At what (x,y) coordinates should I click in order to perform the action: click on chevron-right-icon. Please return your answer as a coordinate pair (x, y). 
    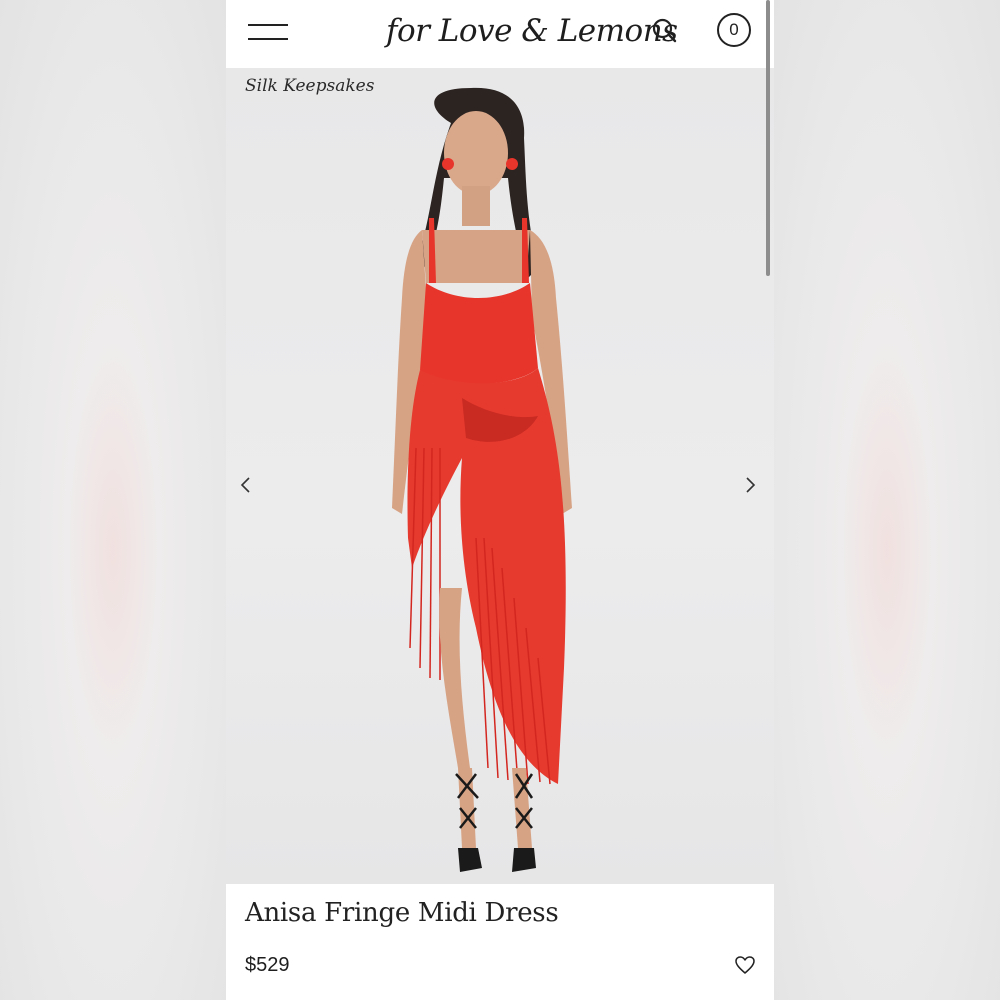
    Looking at the image, I should click on (750, 485).